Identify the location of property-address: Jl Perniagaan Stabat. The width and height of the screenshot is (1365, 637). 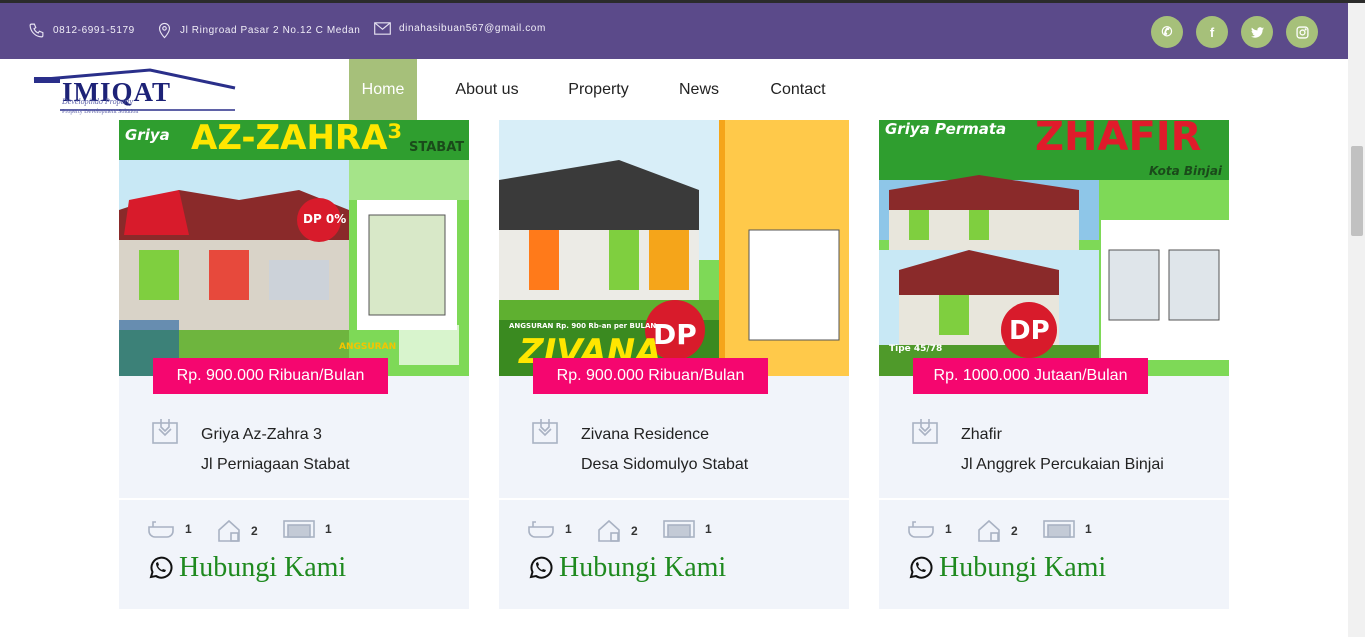
(275, 464).